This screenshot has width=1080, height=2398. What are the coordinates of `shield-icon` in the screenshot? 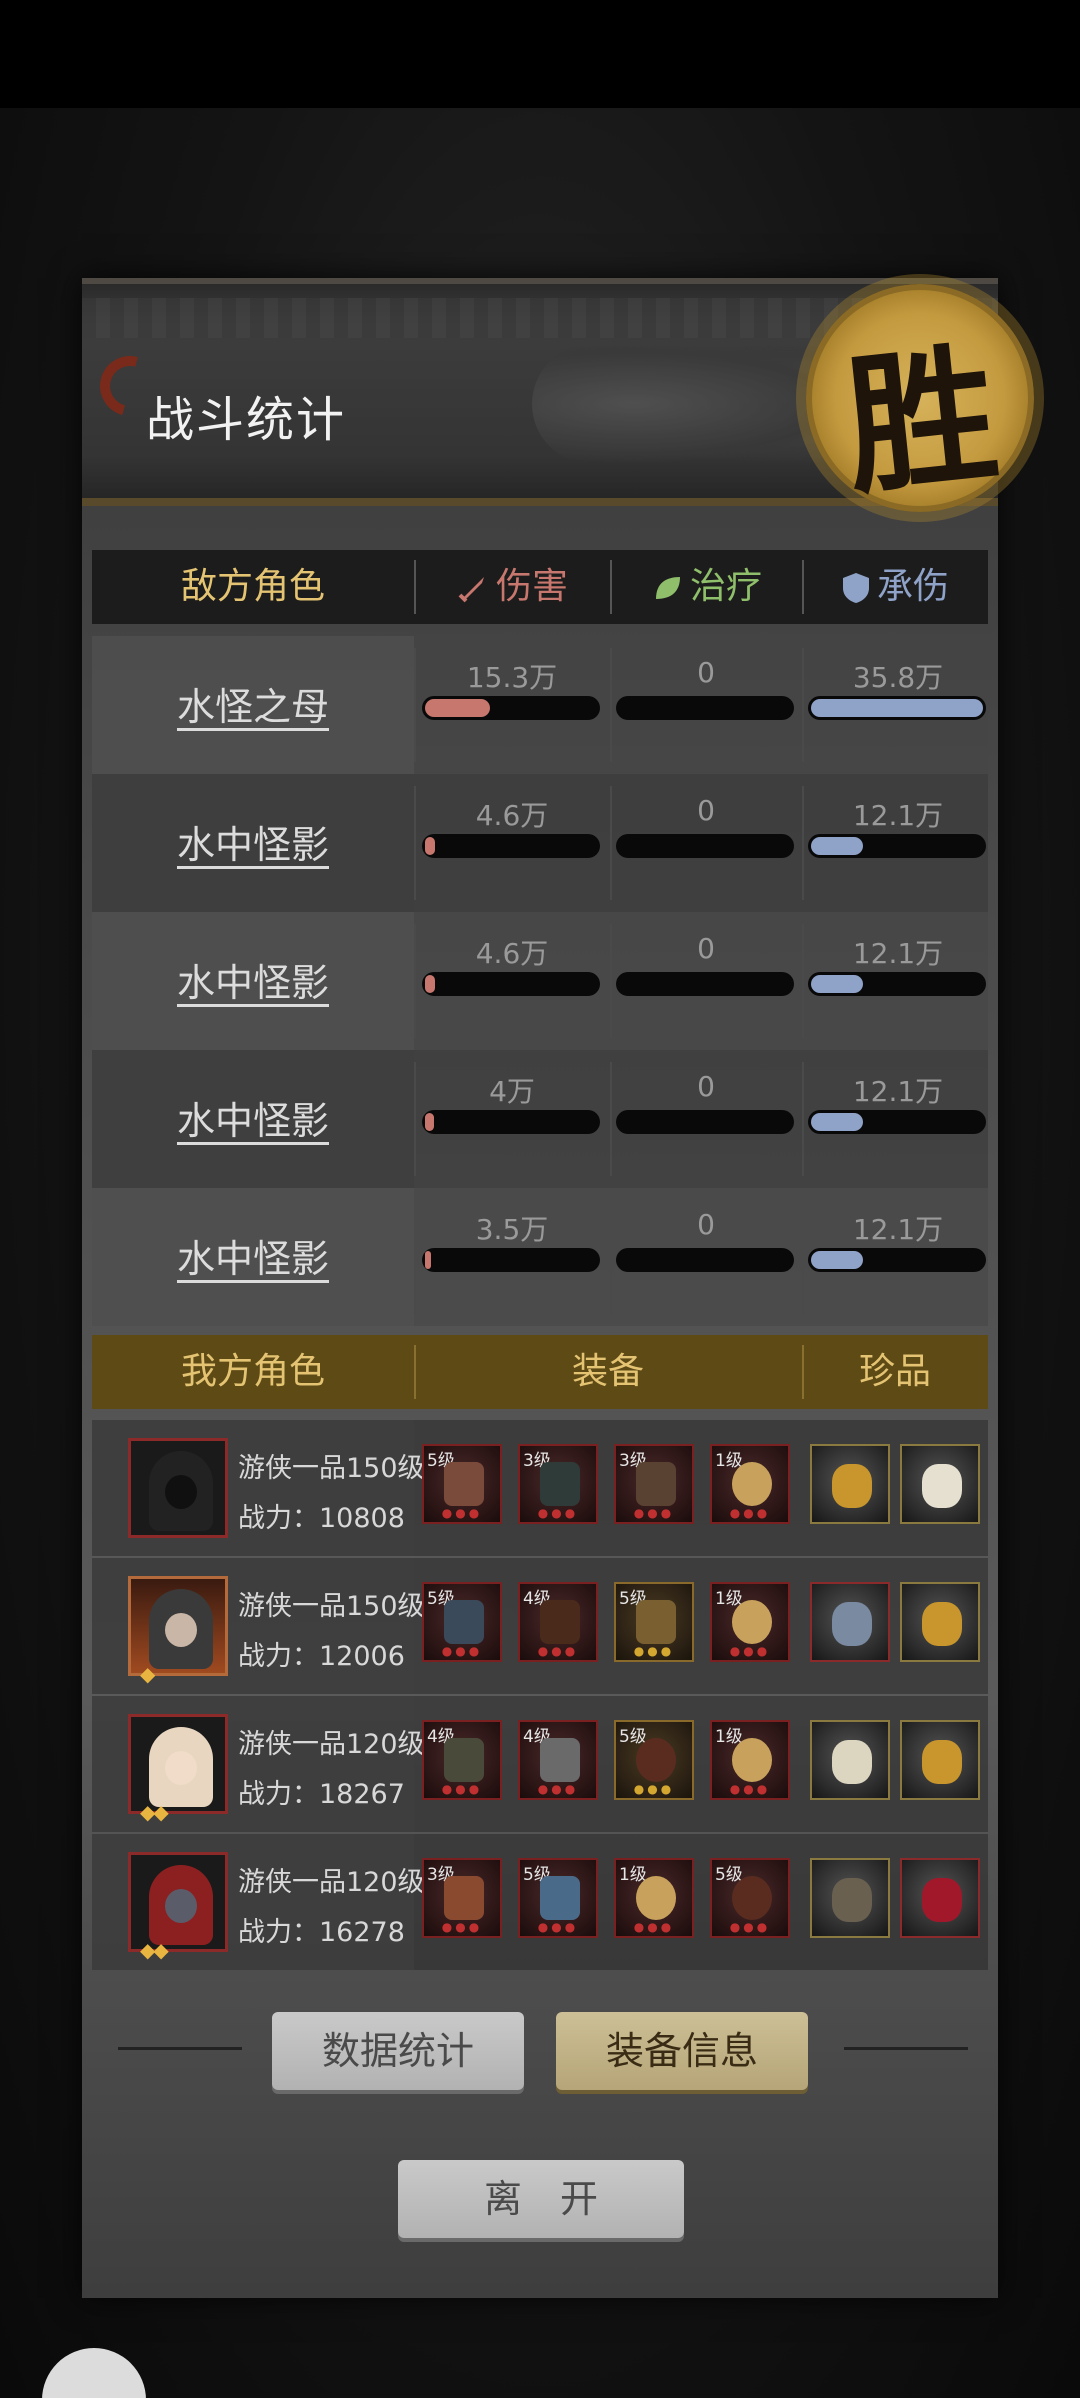 It's located at (855, 588).